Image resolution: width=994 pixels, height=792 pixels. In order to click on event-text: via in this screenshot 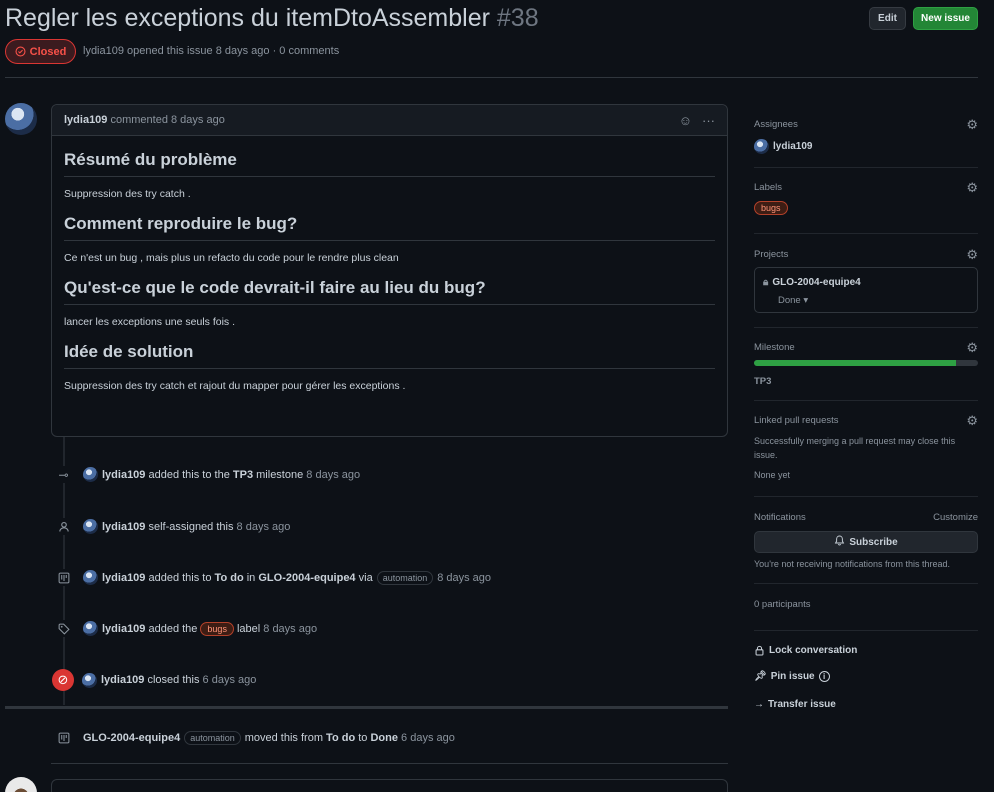, I will do `click(365, 577)`.